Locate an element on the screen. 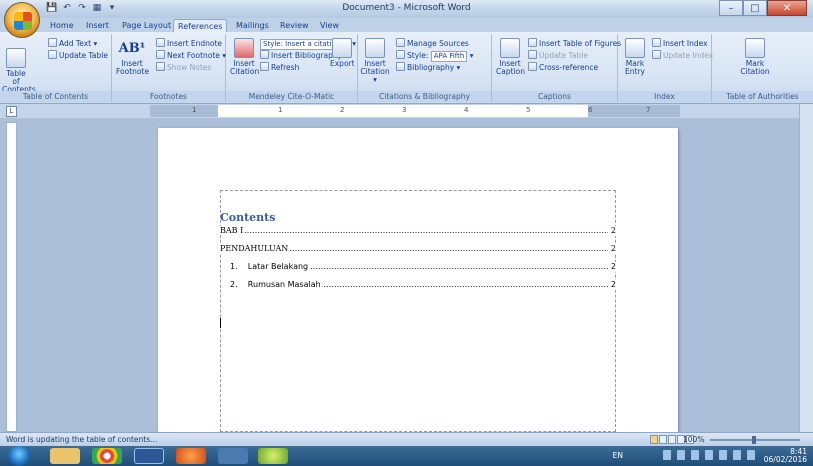  update-table-button: Update Table is located at coordinates (78, 55).